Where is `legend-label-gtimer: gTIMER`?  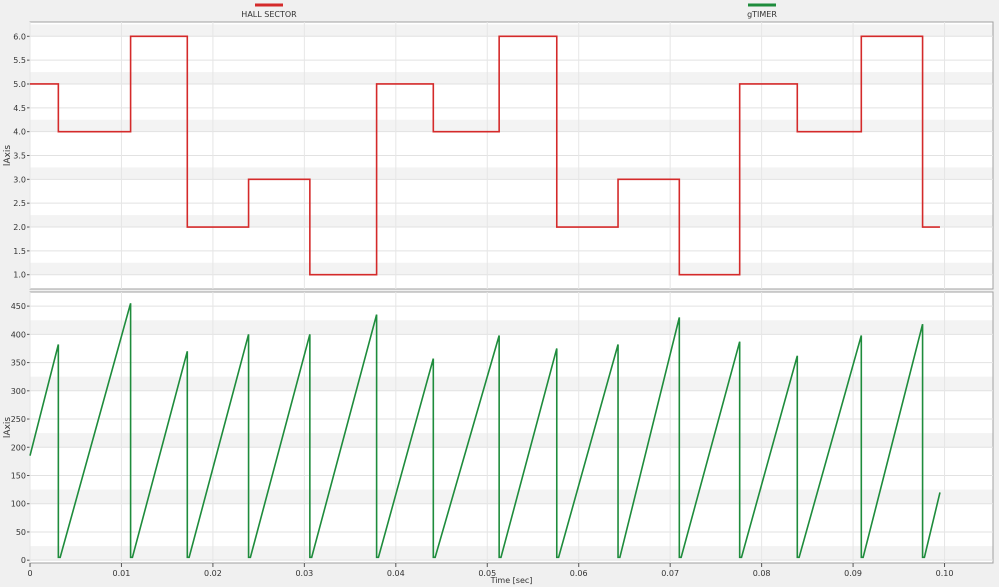
legend-label-gtimer: gTIMER is located at coordinates (762, 14).